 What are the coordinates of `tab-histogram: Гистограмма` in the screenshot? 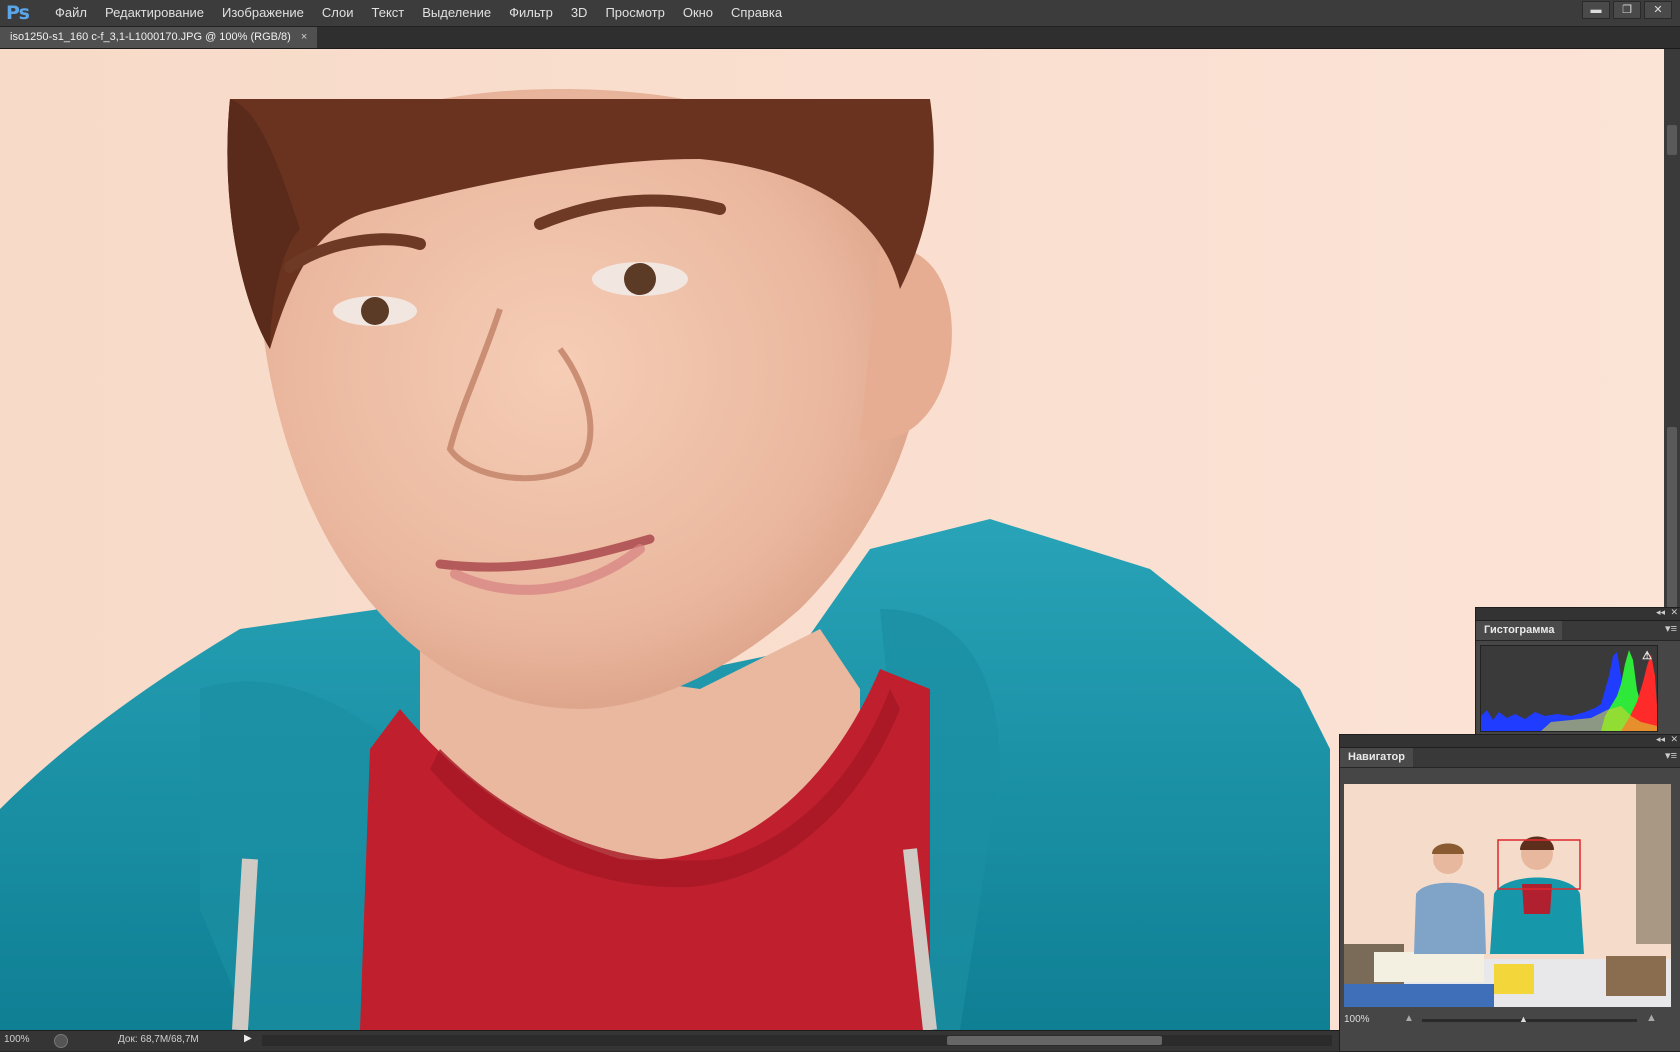 It's located at (1519, 630).